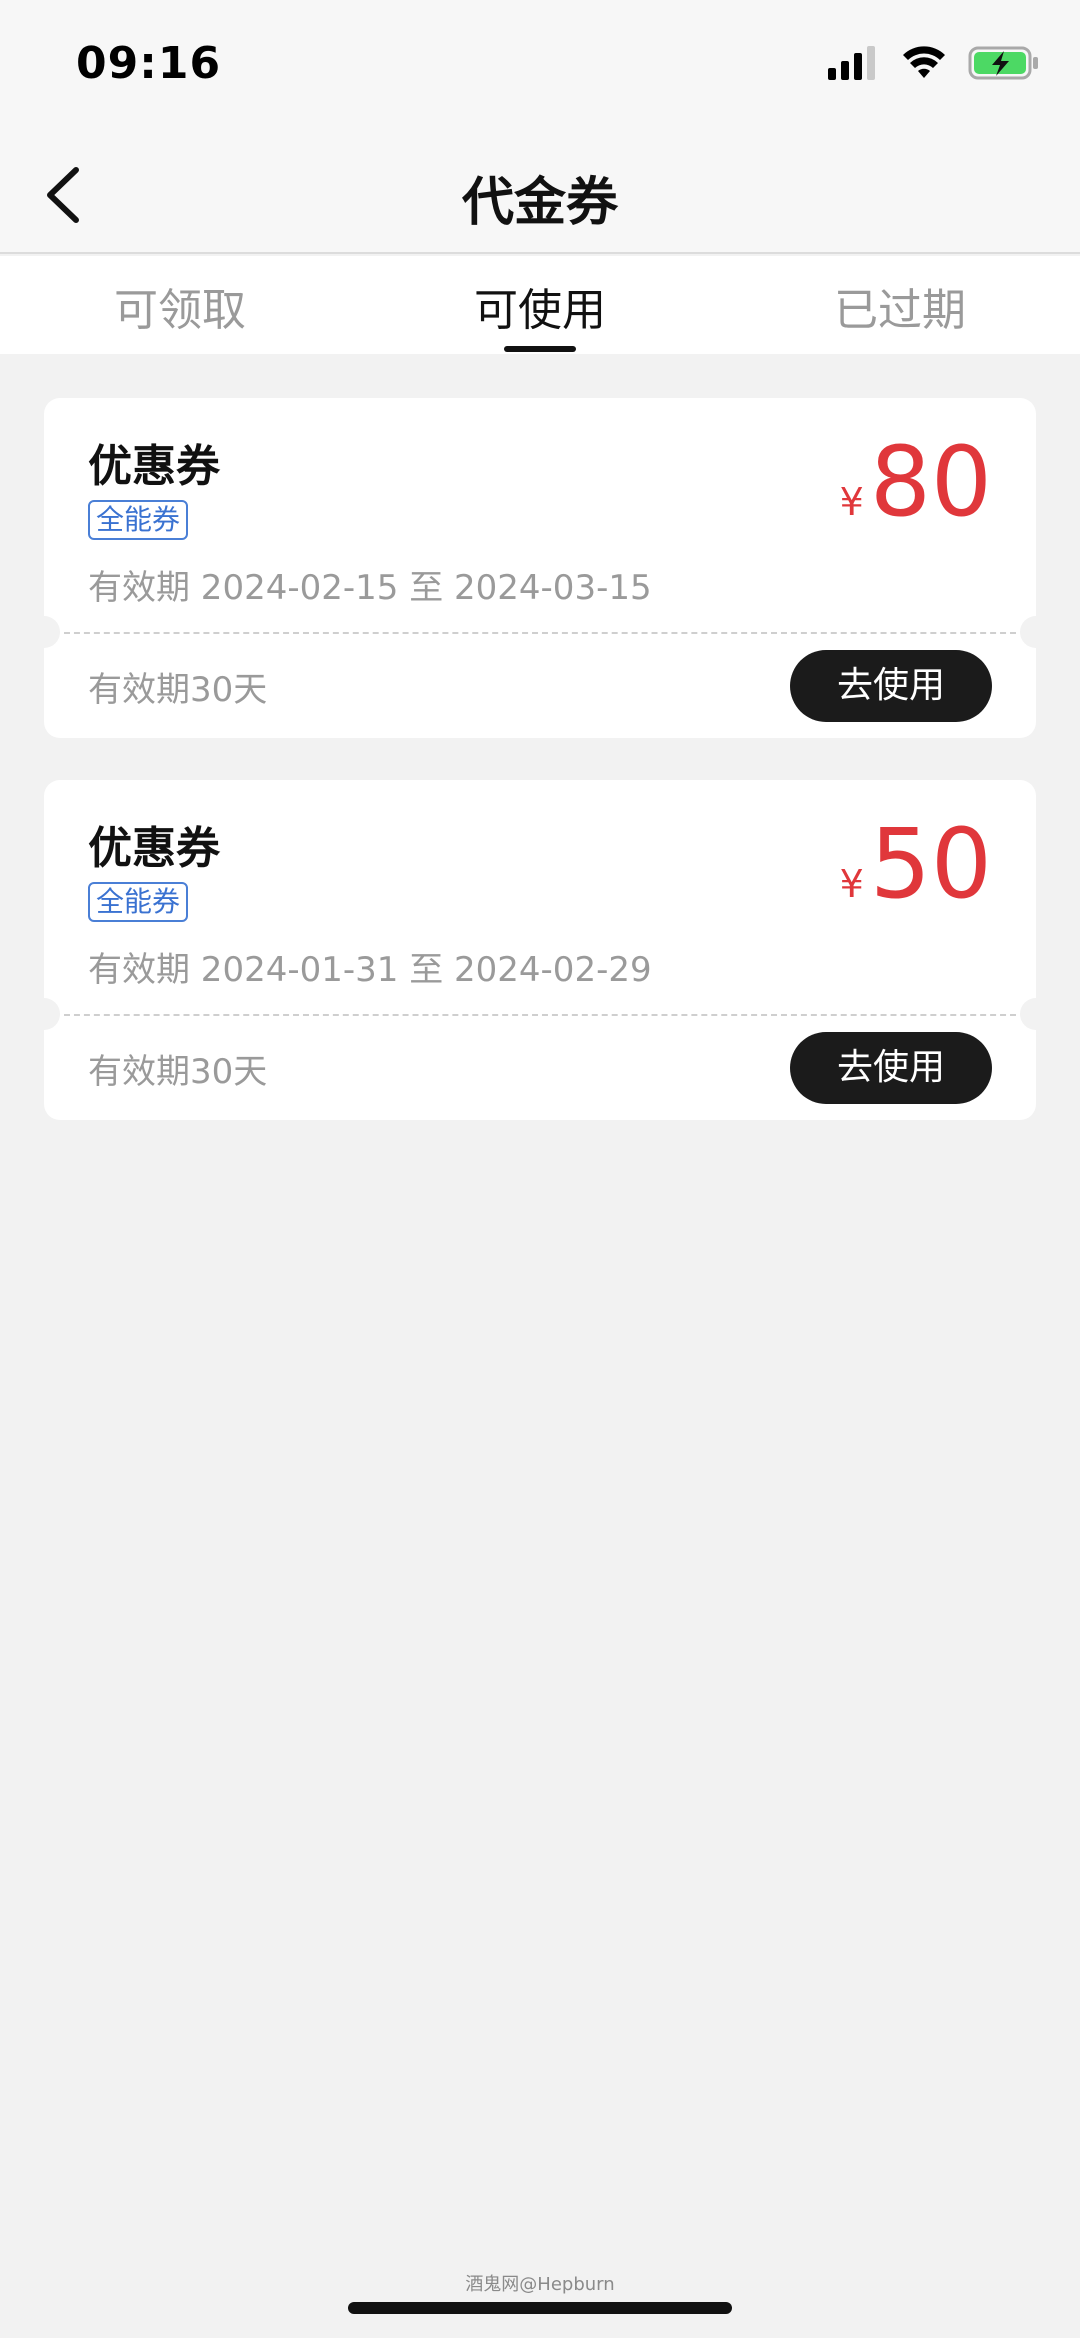  What do you see at coordinates (851, 63) in the screenshot?
I see `signal-icon` at bounding box center [851, 63].